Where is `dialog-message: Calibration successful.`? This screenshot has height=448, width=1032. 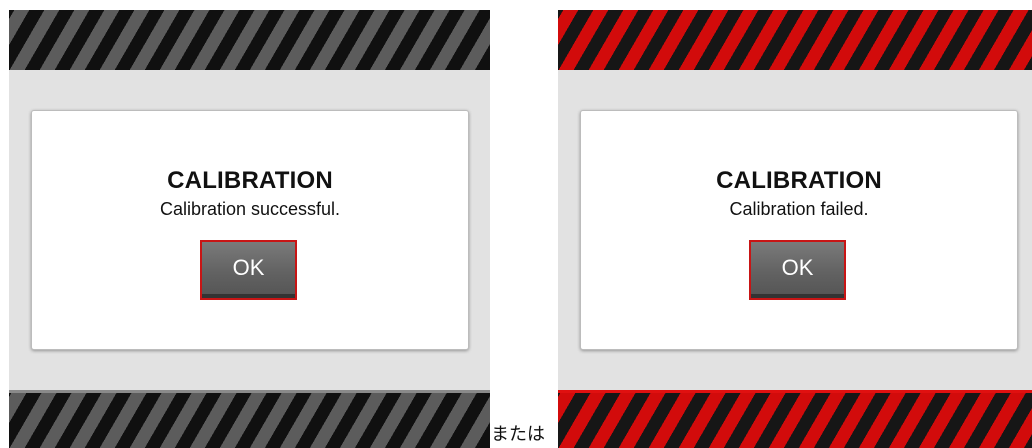 dialog-message: Calibration successful. is located at coordinates (250, 209).